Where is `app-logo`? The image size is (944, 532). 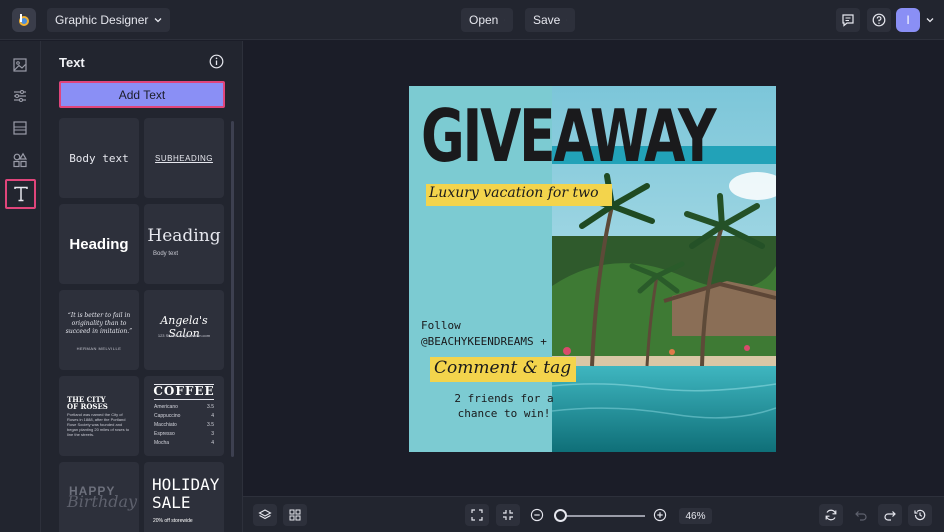
app-logo is located at coordinates (24, 20).